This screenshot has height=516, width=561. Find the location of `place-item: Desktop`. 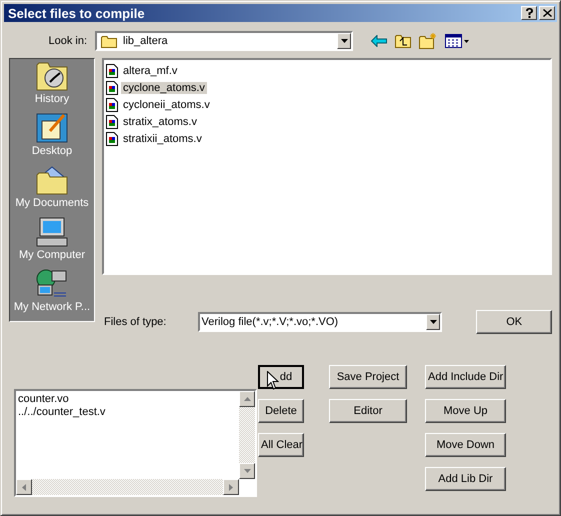

place-item: Desktop is located at coordinates (52, 139).